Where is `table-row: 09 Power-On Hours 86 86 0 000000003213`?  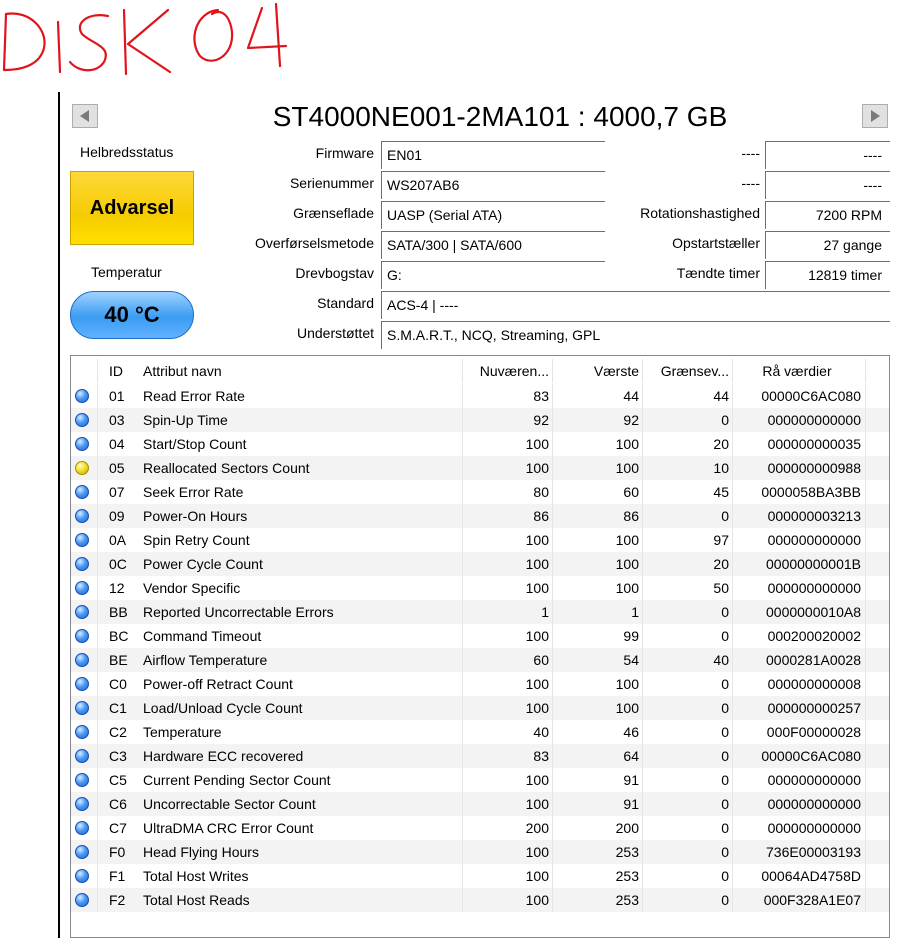 table-row: 09 Power-On Hours 86 86 0 000000003213 is located at coordinates (480, 516).